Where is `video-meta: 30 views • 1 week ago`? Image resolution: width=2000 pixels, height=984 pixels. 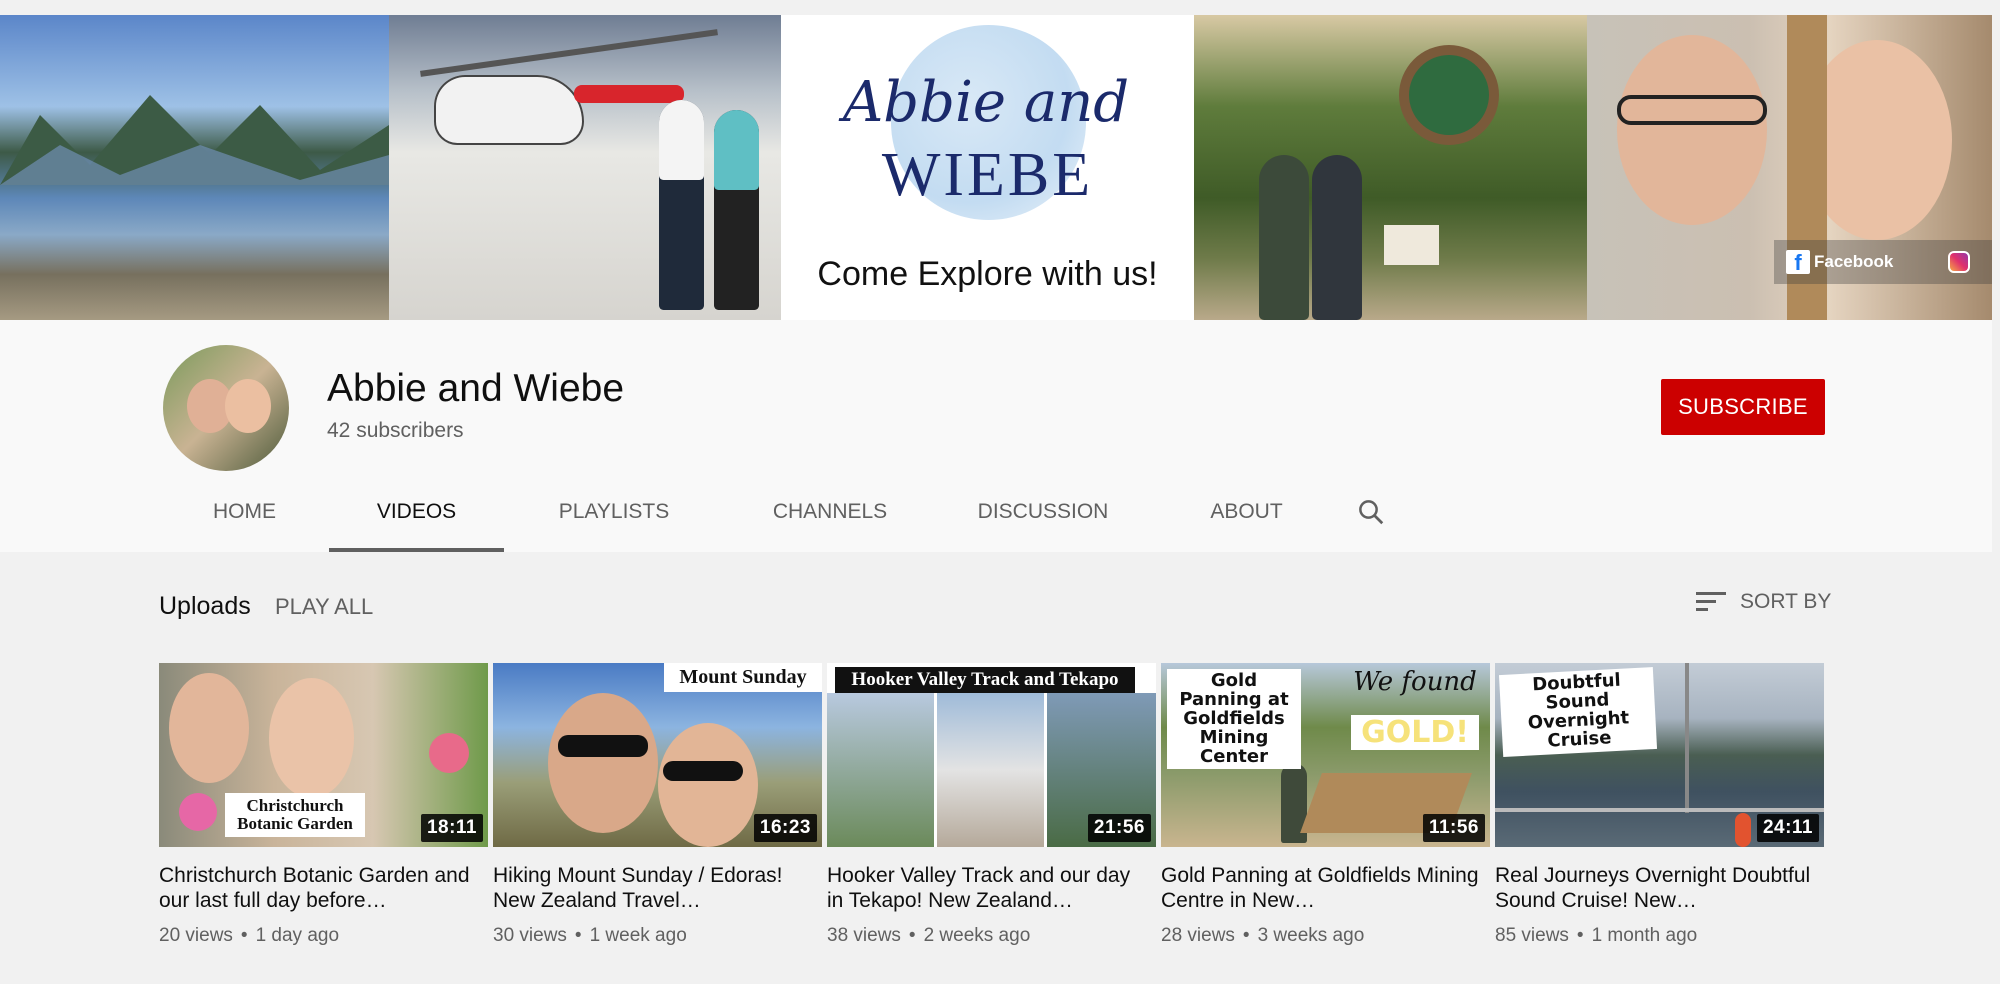 video-meta: 30 views • 1 week ago is located at coordinates (590, 935).